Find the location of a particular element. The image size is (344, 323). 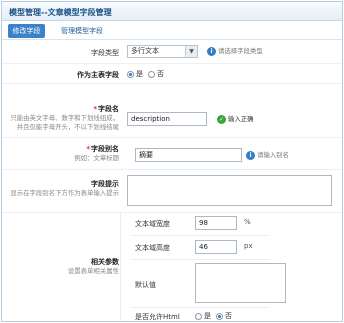

title-bar: 模型管理--文章模型字段管理 is located at coordinates (172, 11).